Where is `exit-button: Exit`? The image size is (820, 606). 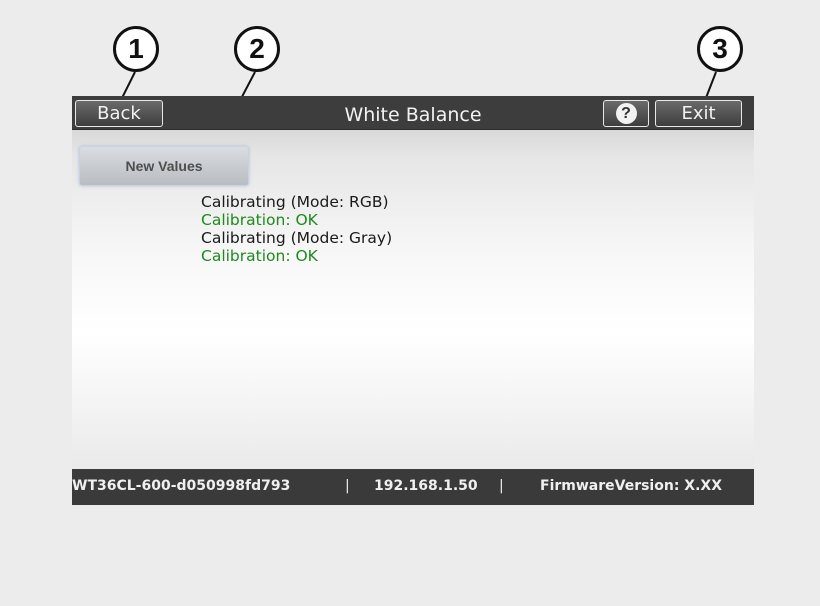
exit-button: Exit is located at coordinates (698, 113).